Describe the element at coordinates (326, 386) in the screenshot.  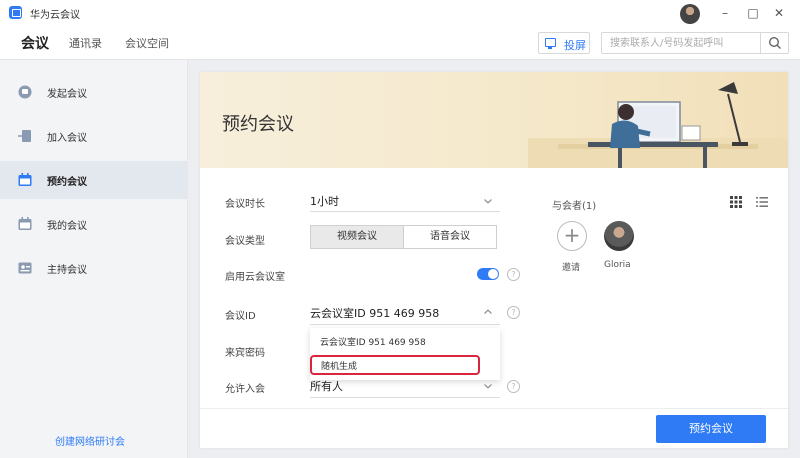
I see `allow-join-select: 所有人` at that location.